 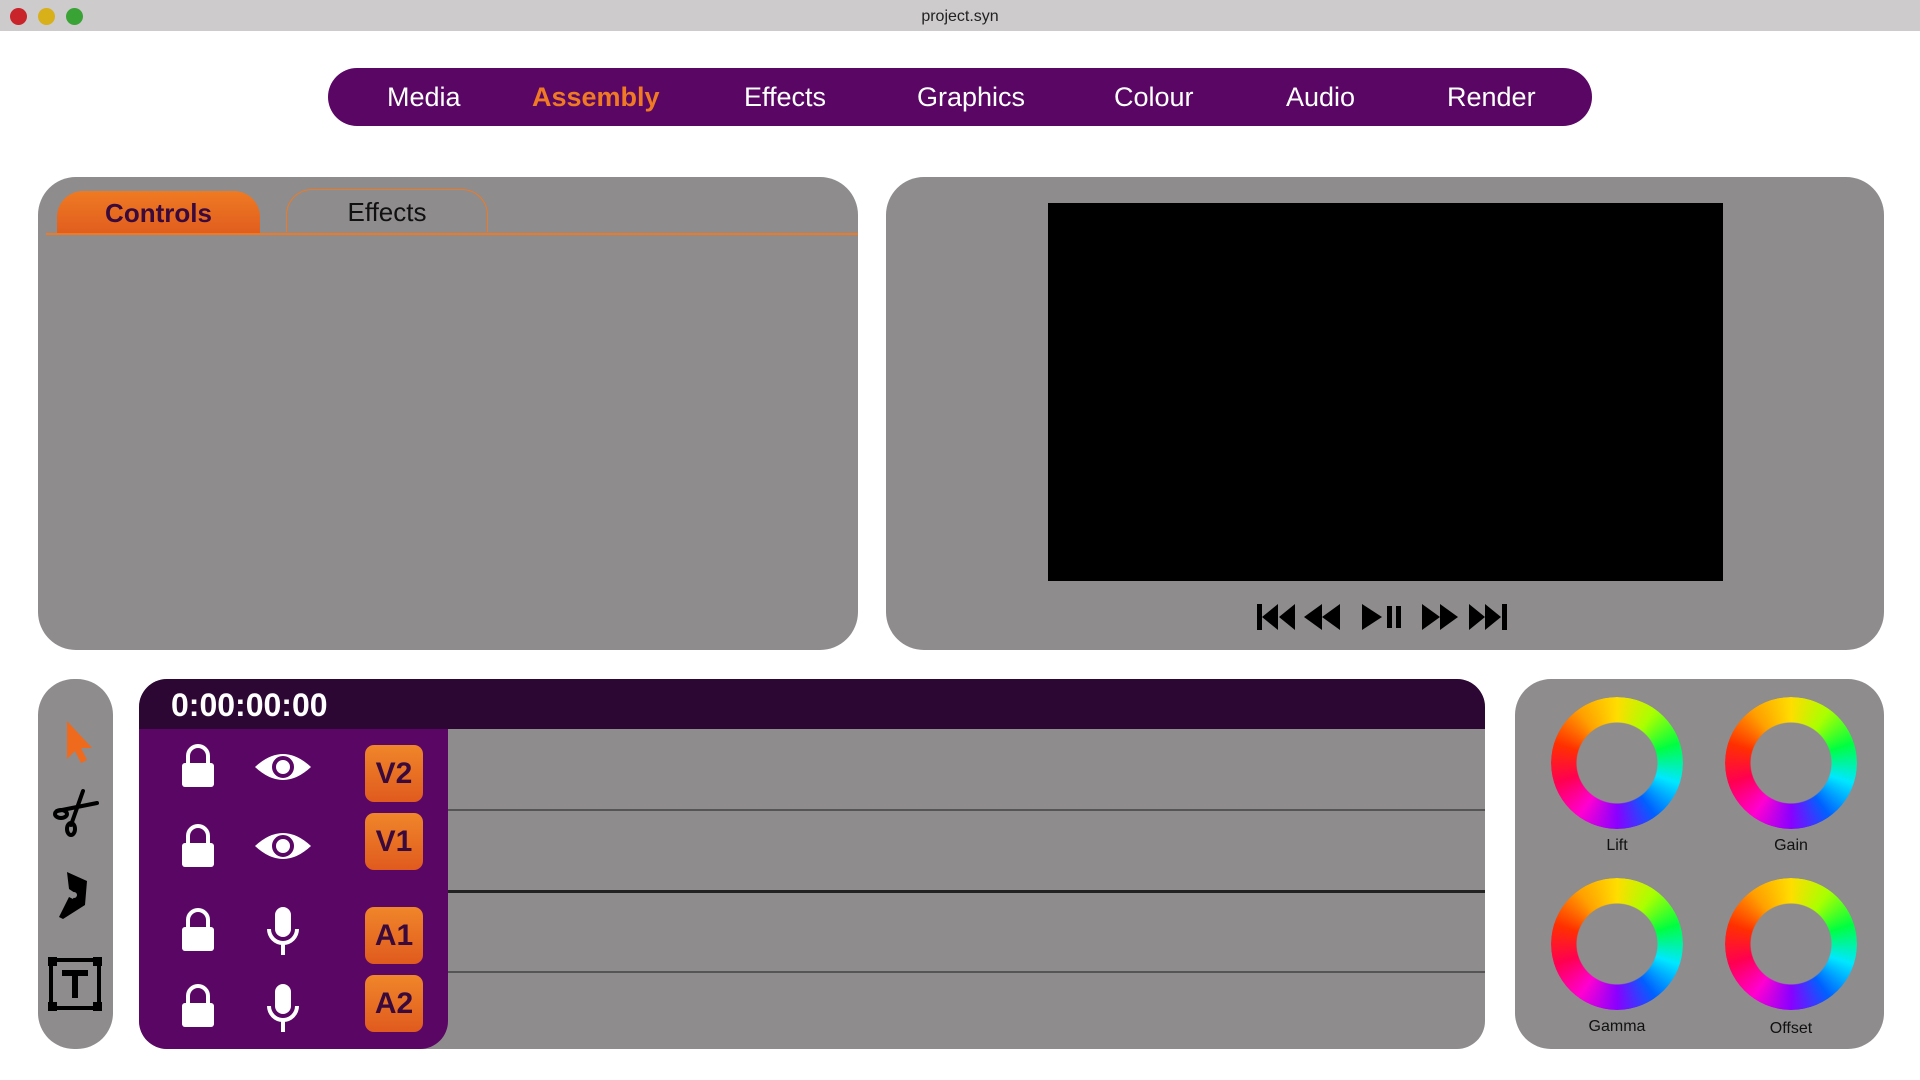 What do you see at coordinates (452, 234) in the screenshot?
I see `tab-divider` at bounding box center [452, 234].